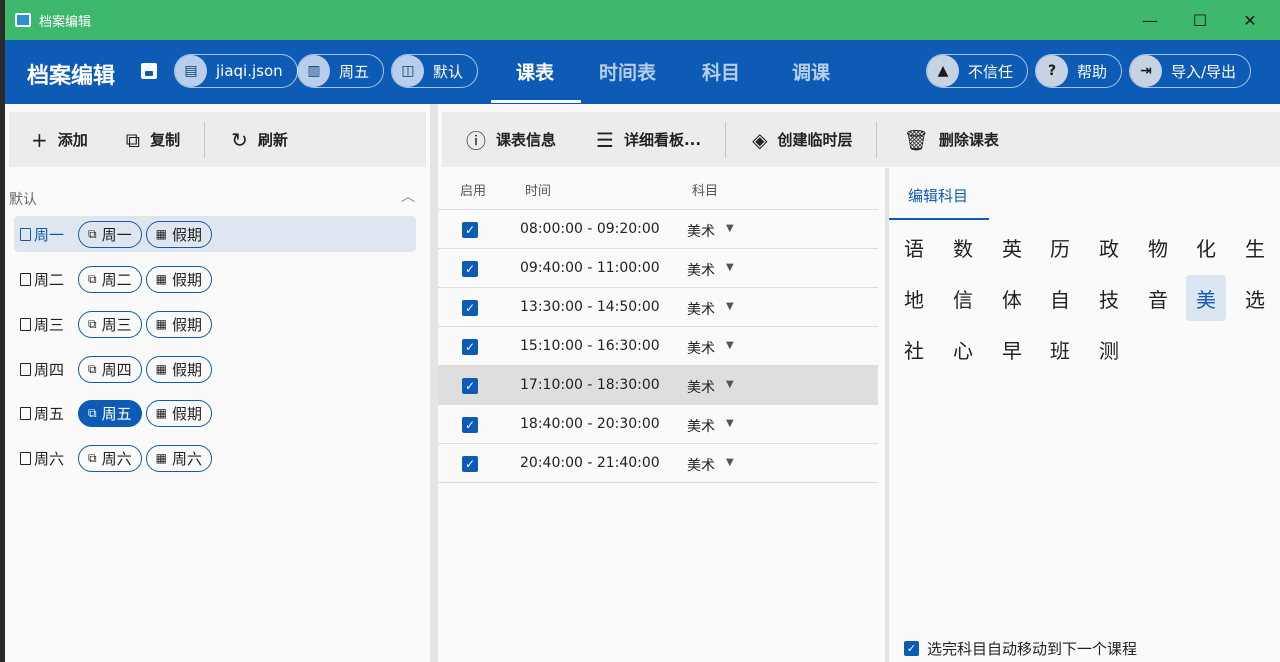 The image size is (1280, 662). Describe the element at coordinates (1150, 20) in the screenshot. I see `minimize-button: —` at that location.